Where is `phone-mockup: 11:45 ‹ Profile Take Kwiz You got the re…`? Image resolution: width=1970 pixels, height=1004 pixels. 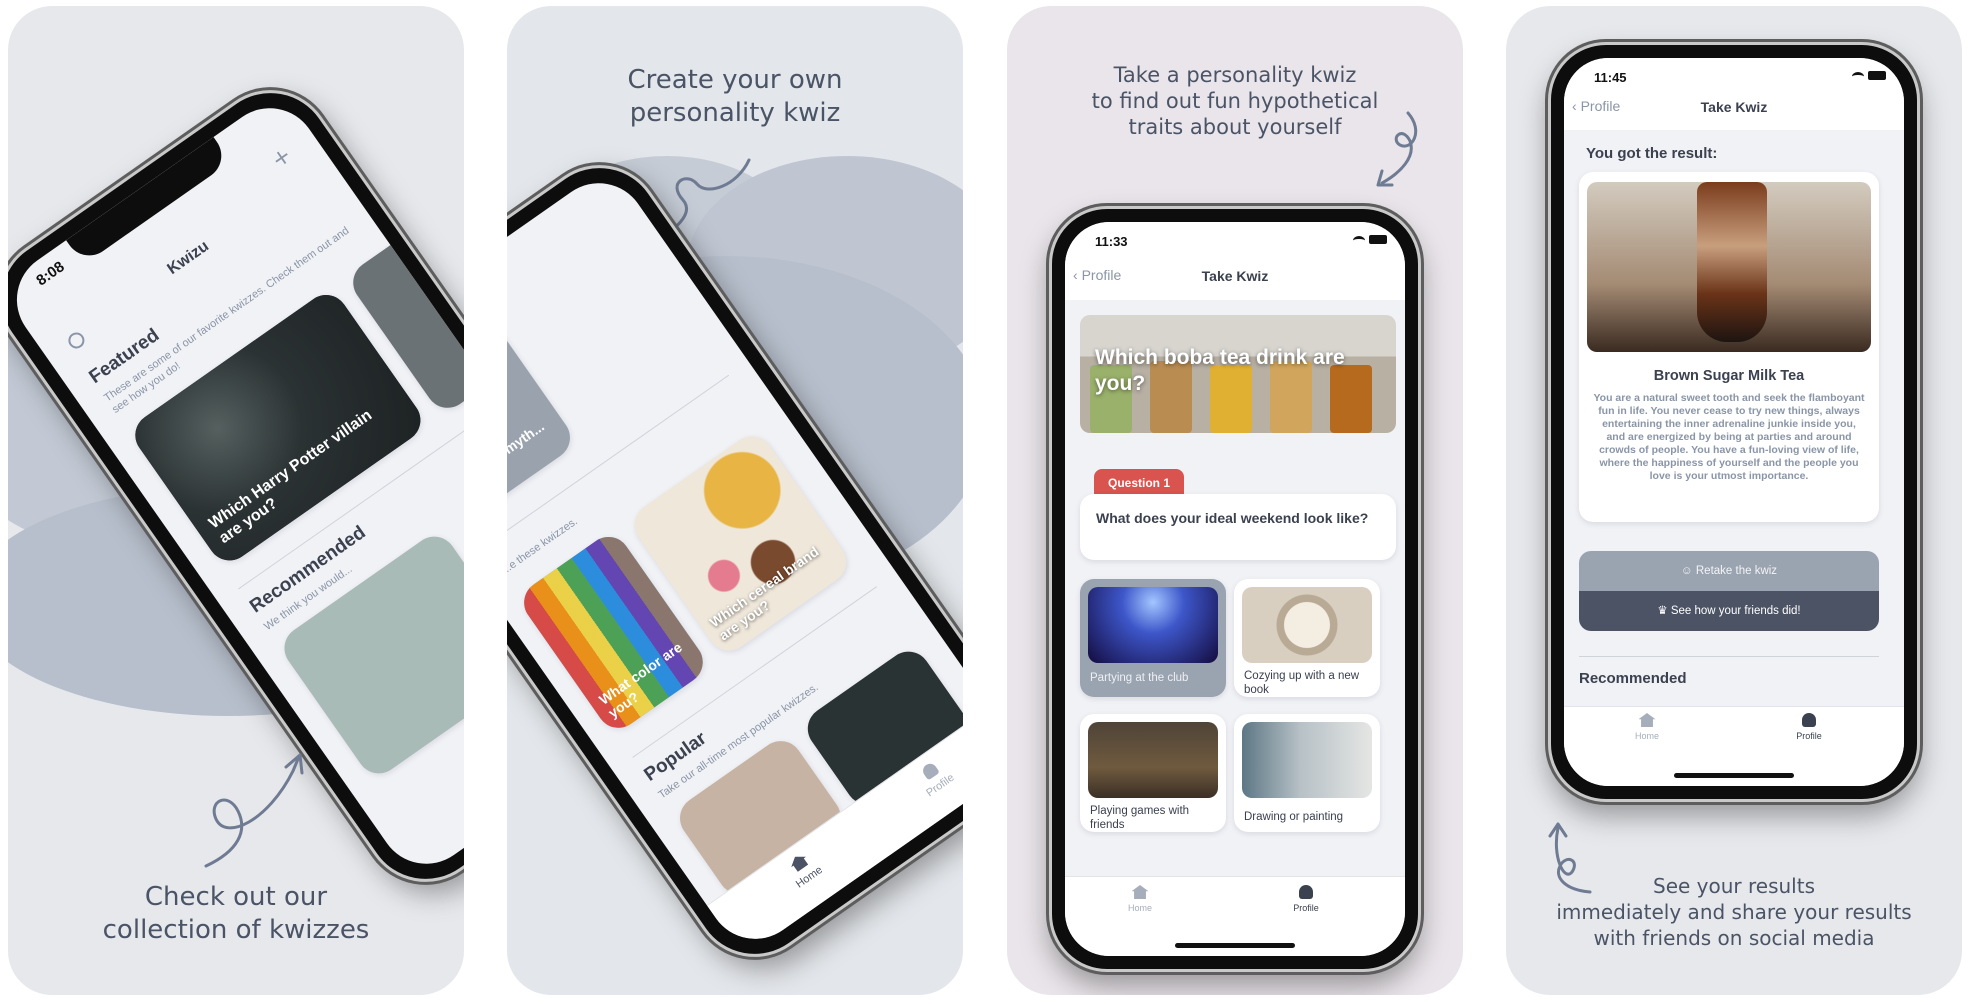
phone-mockup: 11:45 ‹ Profile Take Kwiz You got the re… is located at coordinates (1734, 422).